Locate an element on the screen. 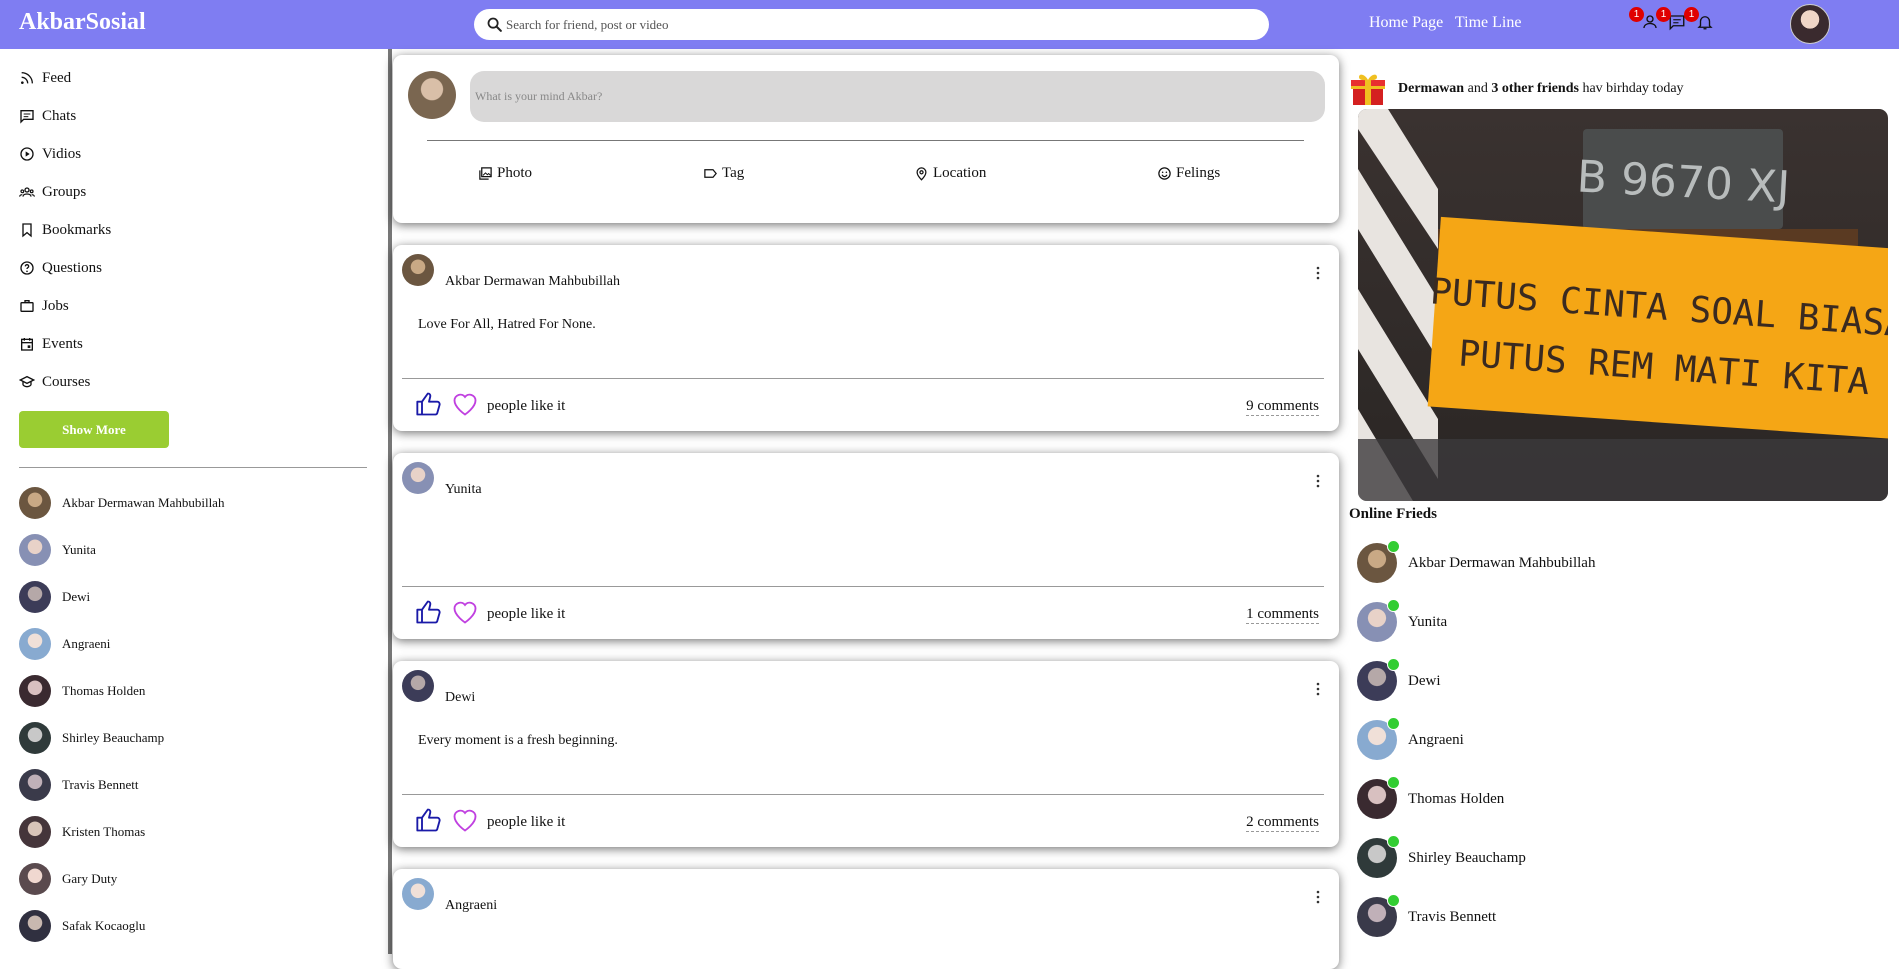 This screenshot has height=969, width=1899. post-author: Yunita is located at coordinates (463, 490).